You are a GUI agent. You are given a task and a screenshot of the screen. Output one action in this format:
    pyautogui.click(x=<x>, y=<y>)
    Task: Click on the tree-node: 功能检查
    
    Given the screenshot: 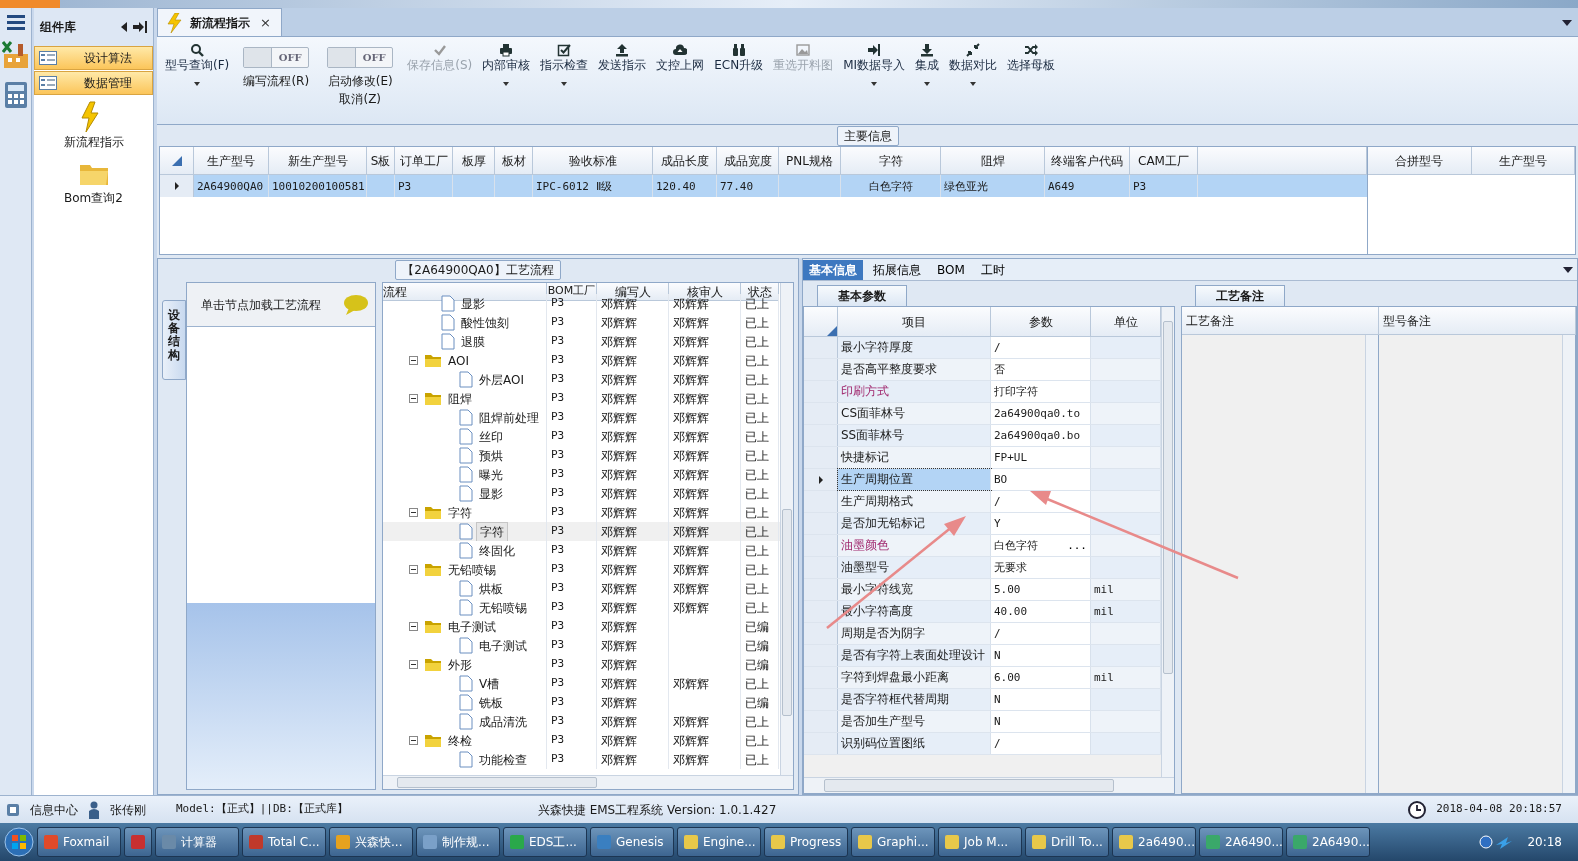 What is the action you would take?
    pyautogui.click(x=503, y=759)
    